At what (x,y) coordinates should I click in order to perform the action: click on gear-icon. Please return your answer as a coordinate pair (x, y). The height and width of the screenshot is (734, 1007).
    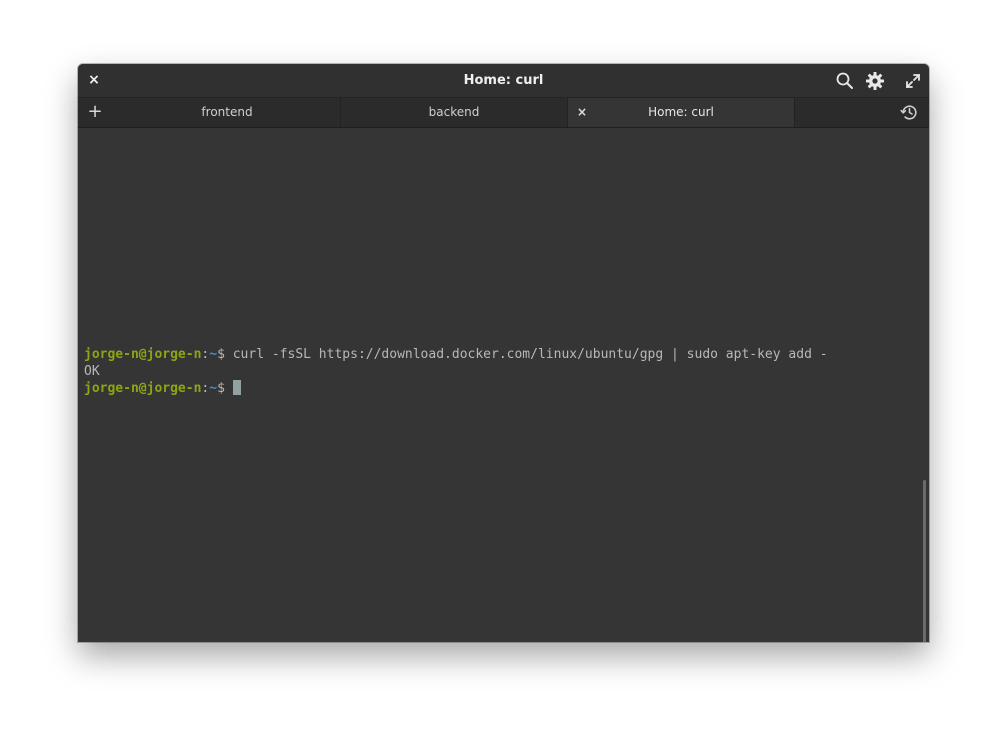
    Looking at the image, I should click on (875, 81).